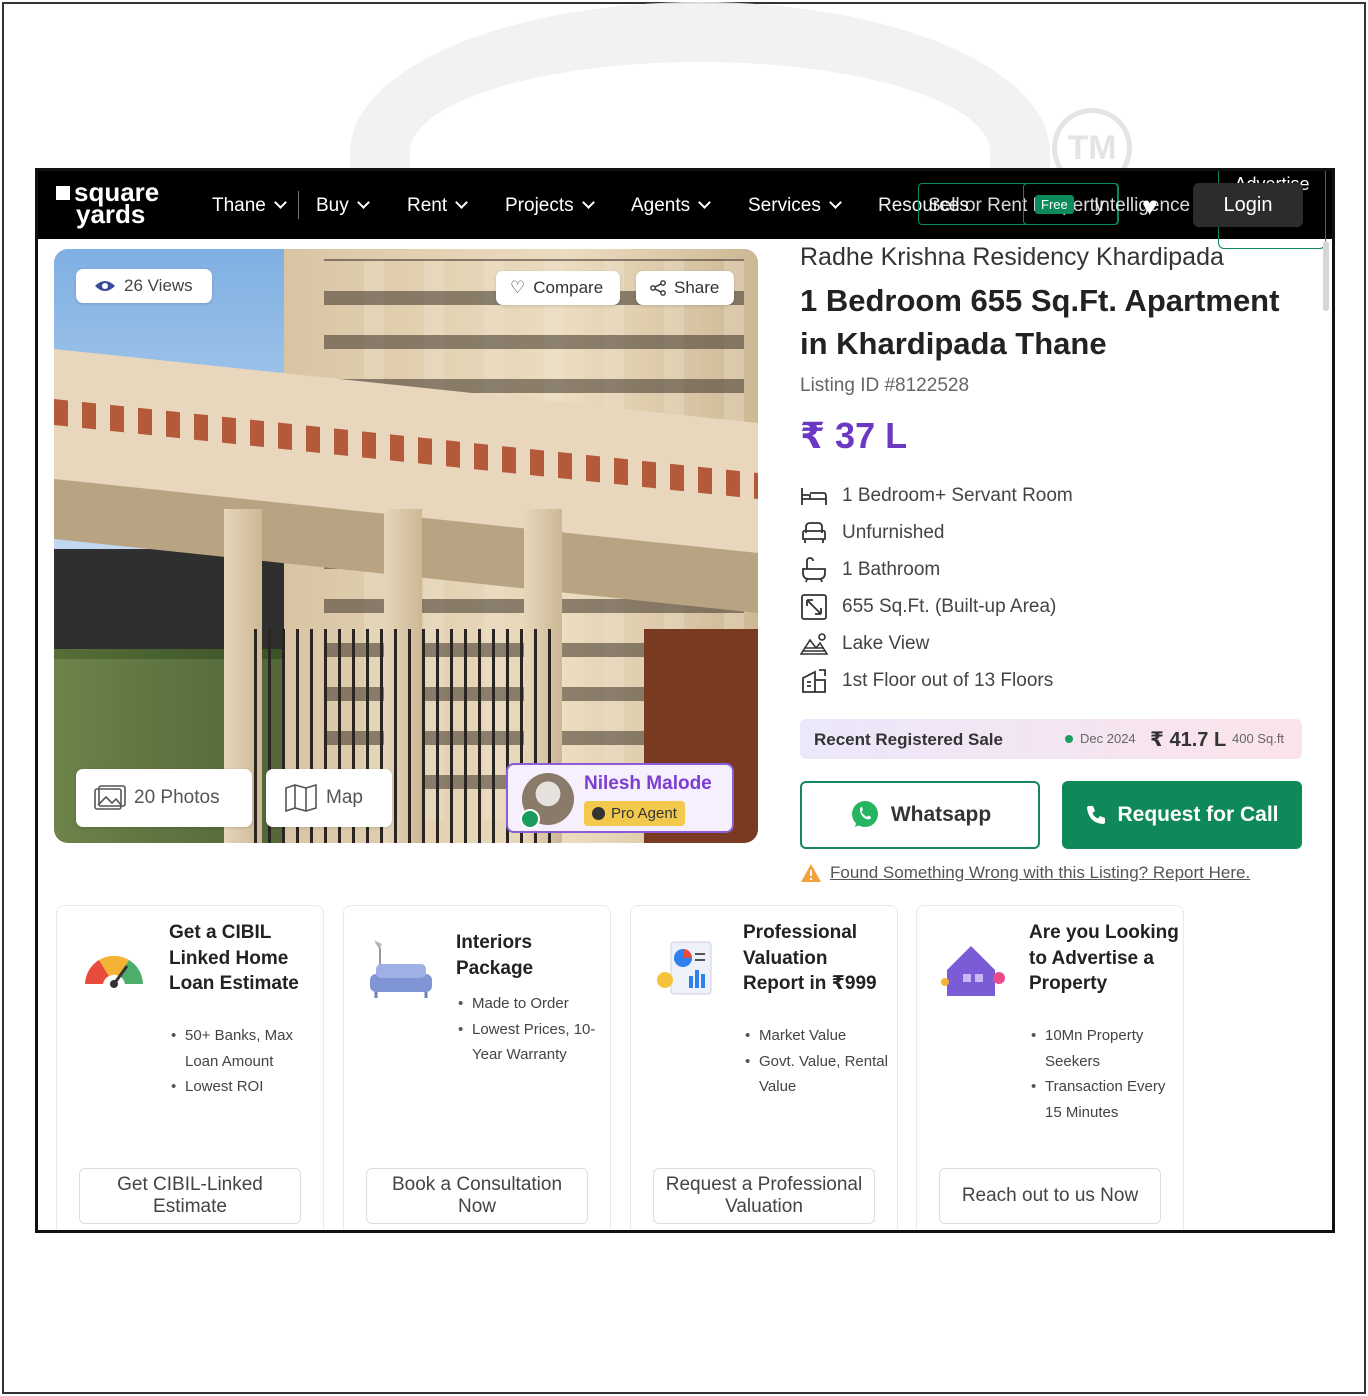 Image resolution: width=1368 pixels, height=1396 pixels. I want to click on nav-services: Services, so click(795, 206).